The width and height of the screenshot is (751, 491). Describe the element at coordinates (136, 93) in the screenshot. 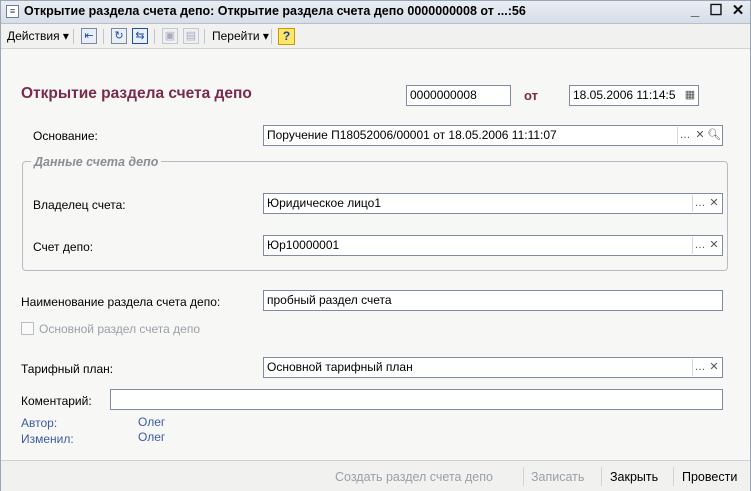

I see `form-heading: Открытие раздела счета депо` at that location.